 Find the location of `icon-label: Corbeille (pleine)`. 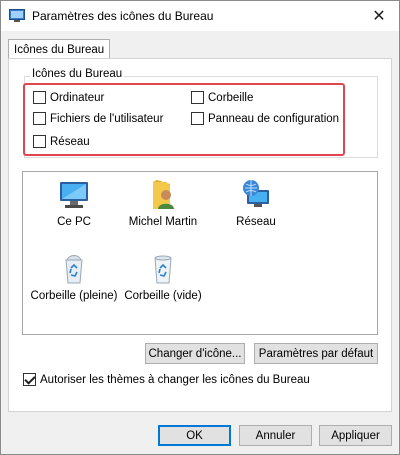

icon-label: Corbeille (pleine) is located at coordinates (74, 296).